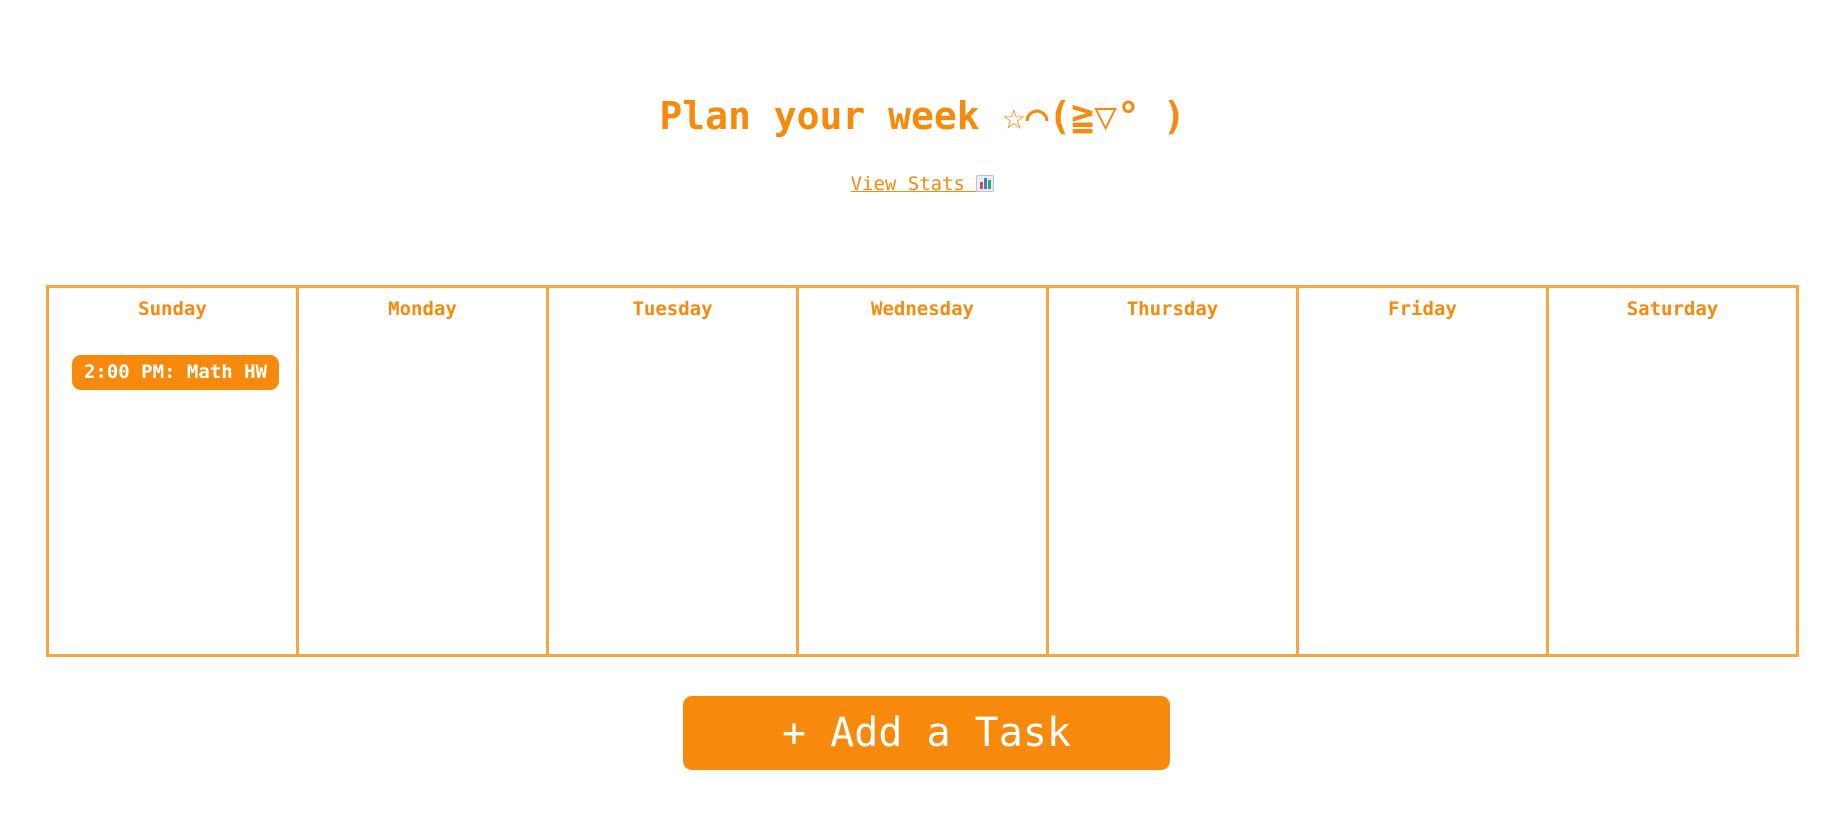 Image resolution: width=1845 pixels, height=830 pixels. I want to click on day-column-friday: Friday, so click(1424, 471).